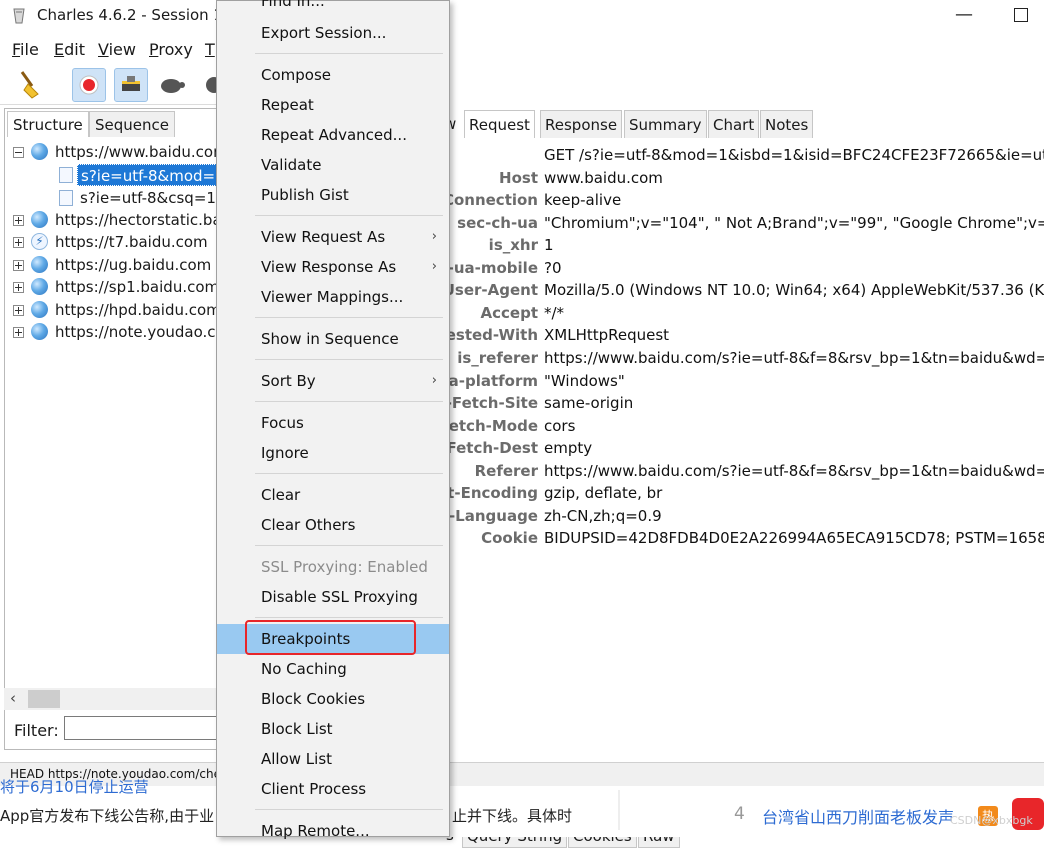  What do you see at coordinates (25, 49) in the screenshot?
I see `menu-file: File` at bounding box center [25, 49].